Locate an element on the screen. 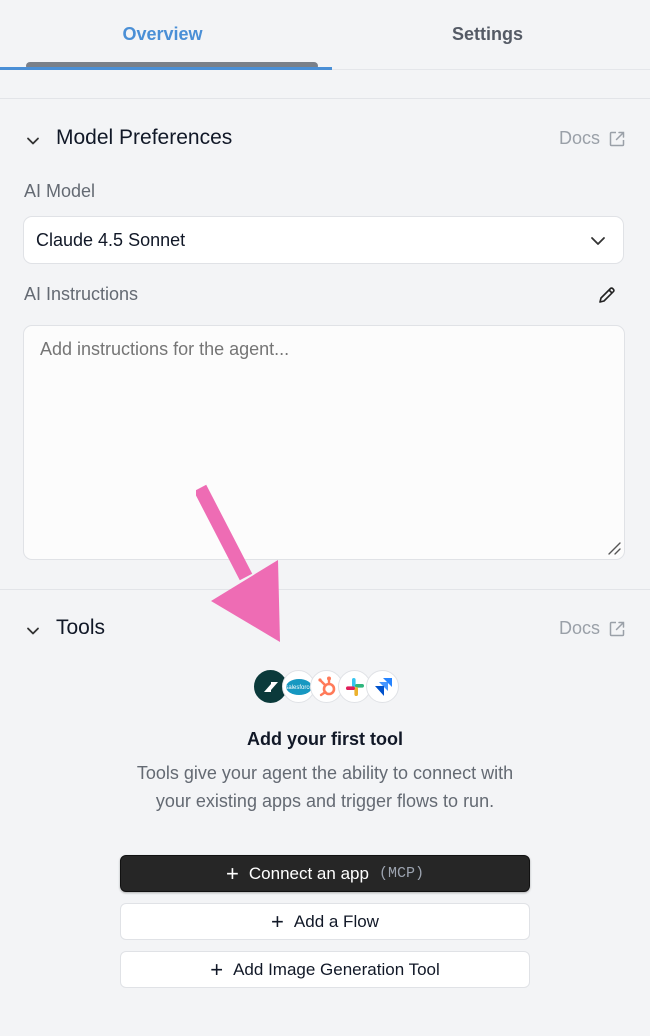  tab-settings: Settings is located at coordinates (487, 34).